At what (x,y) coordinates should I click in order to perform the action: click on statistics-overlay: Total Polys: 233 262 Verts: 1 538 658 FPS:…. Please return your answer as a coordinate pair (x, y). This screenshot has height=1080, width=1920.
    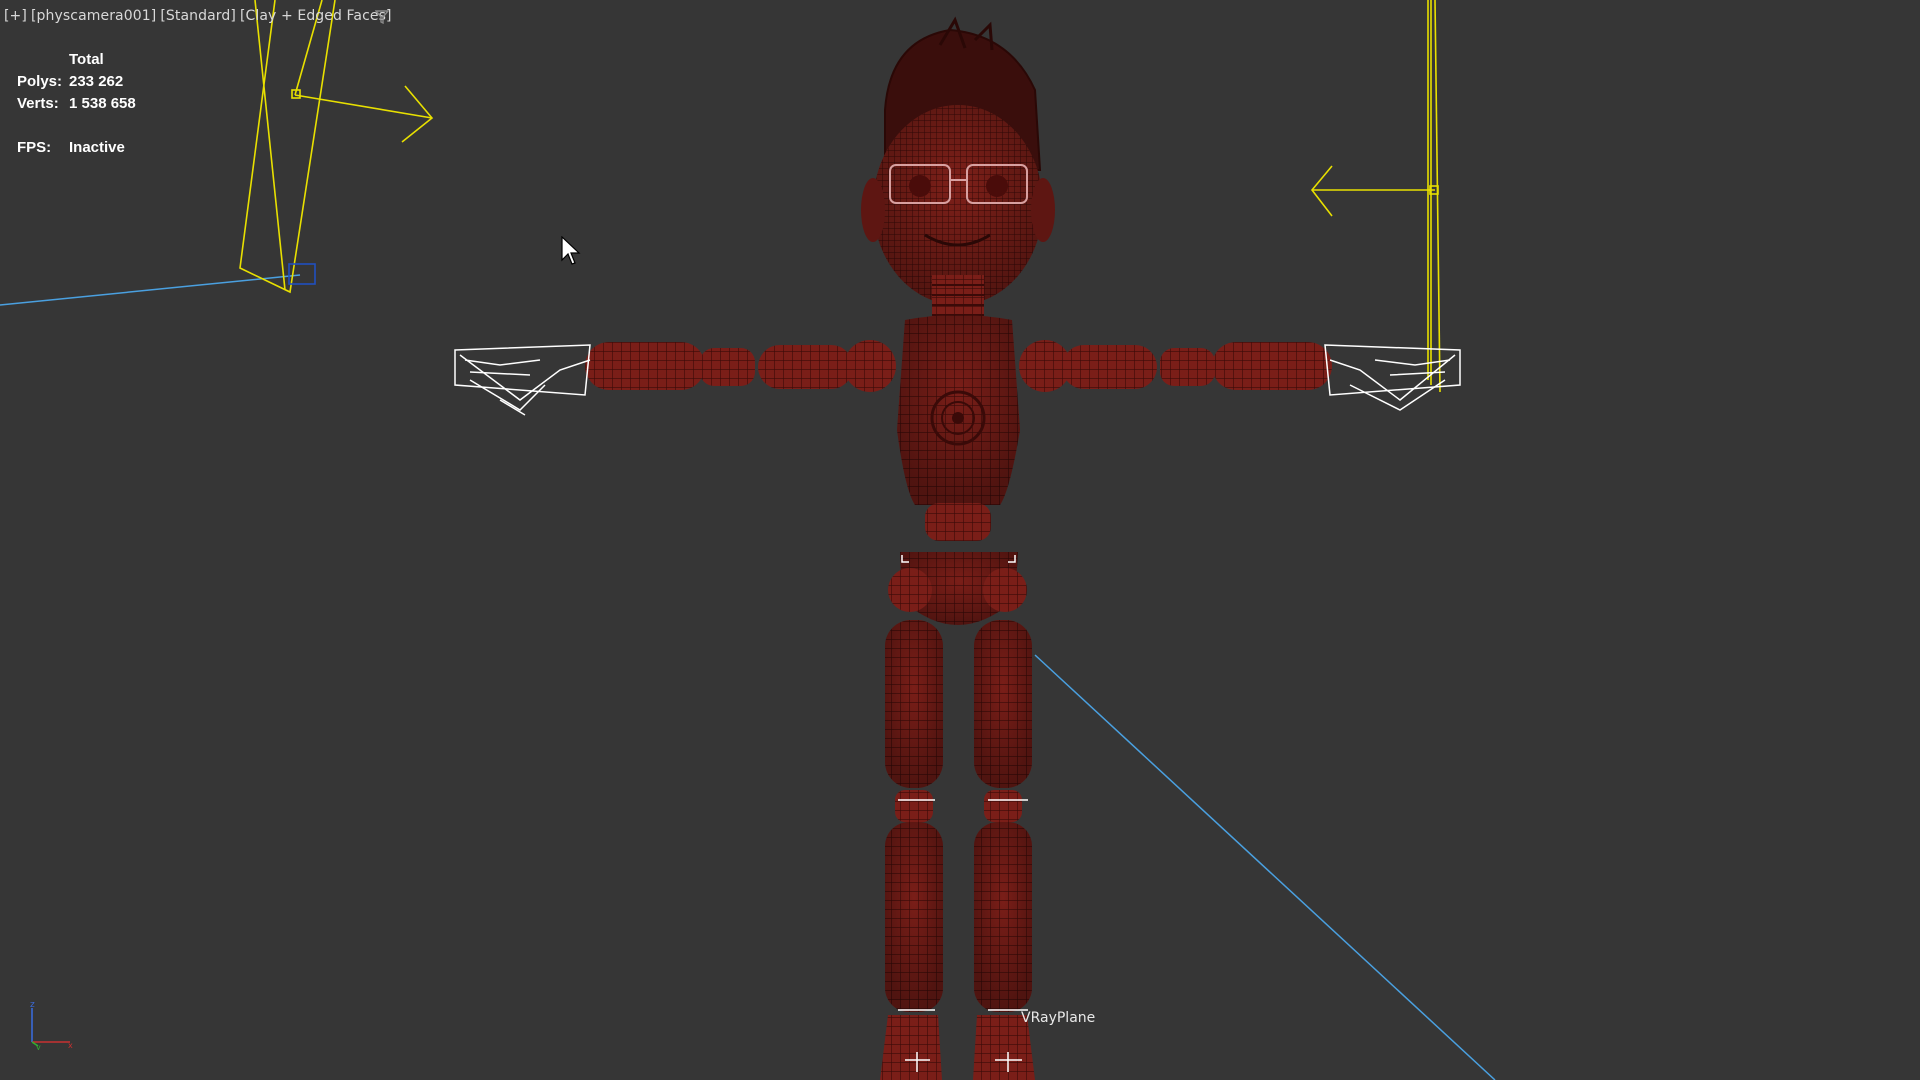
    Looking at the image, I should click on (76, 104).